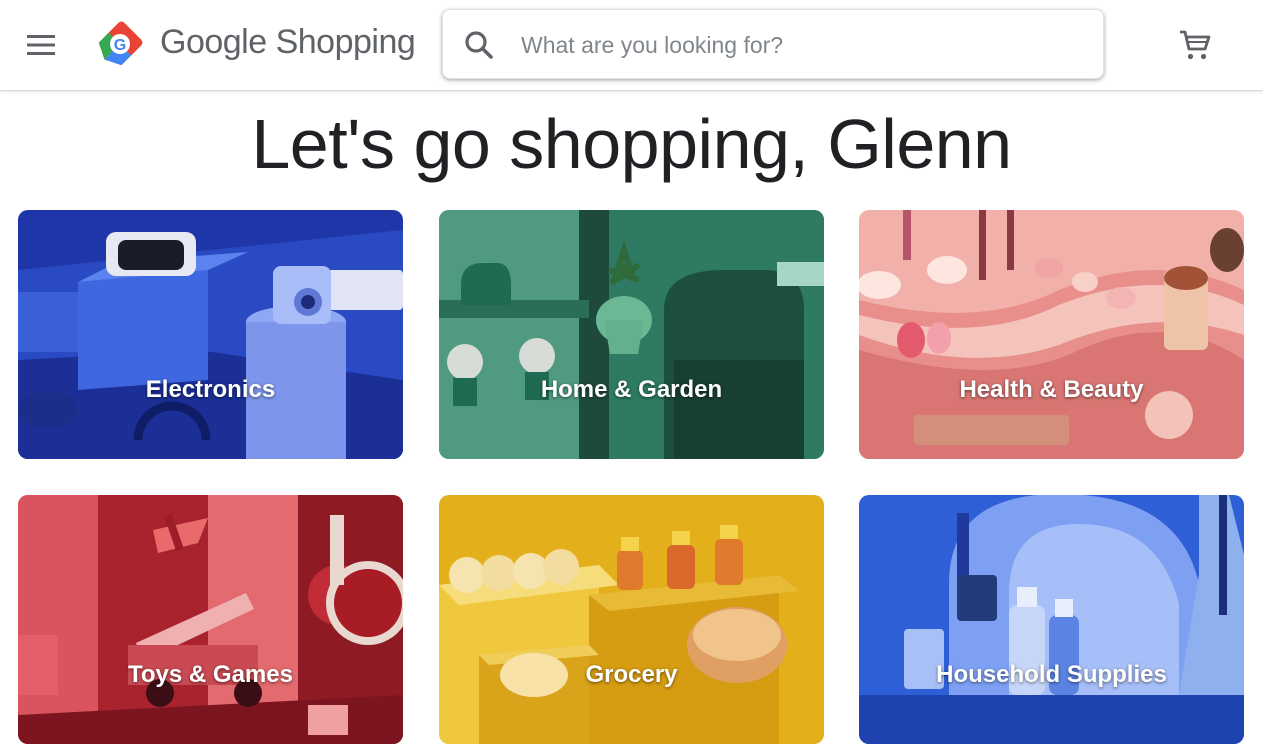  What do you see at coordinates (631, 674) in the screenshot?
I see `category-label: Grocery` at bounding box center [631, 674].